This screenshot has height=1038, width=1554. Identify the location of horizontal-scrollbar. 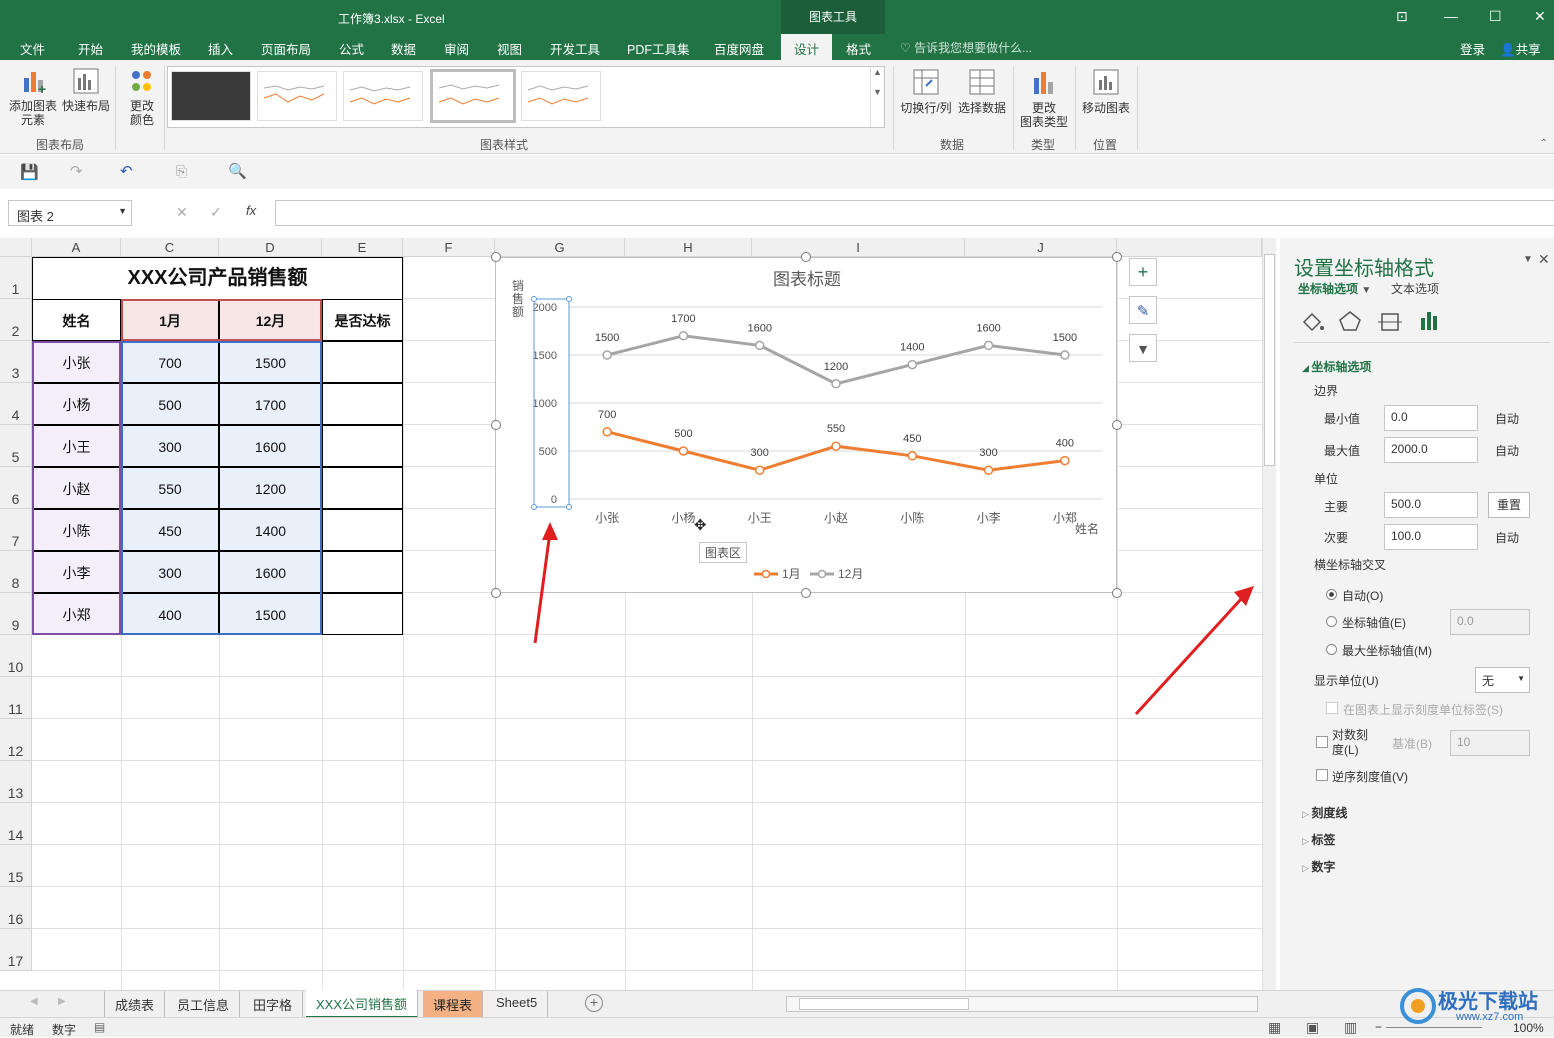
(1022, 1004).